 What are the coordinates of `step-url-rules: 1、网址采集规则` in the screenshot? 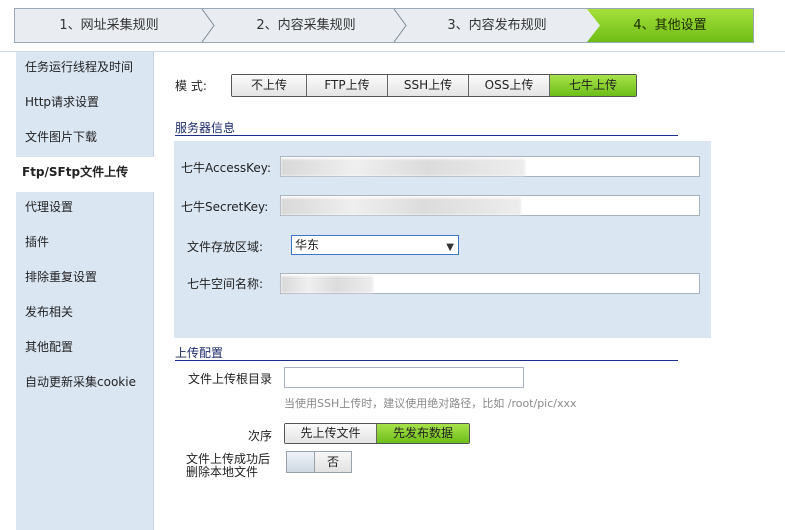 It's located at (109, 25).